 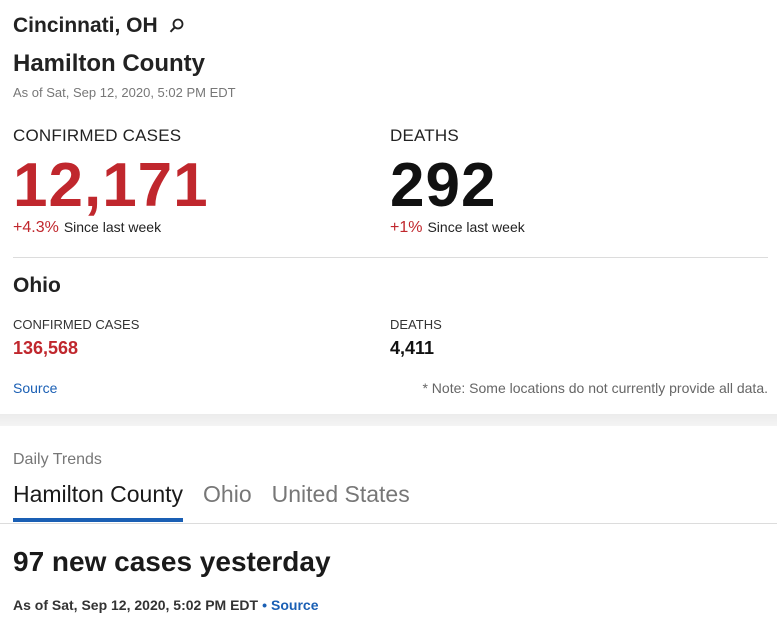 What do you see at coordinates (97, 135) in the screenshot?
I see `confirmed-cases-label: CONFIRMED CASES` at bounding box center [97, 135].